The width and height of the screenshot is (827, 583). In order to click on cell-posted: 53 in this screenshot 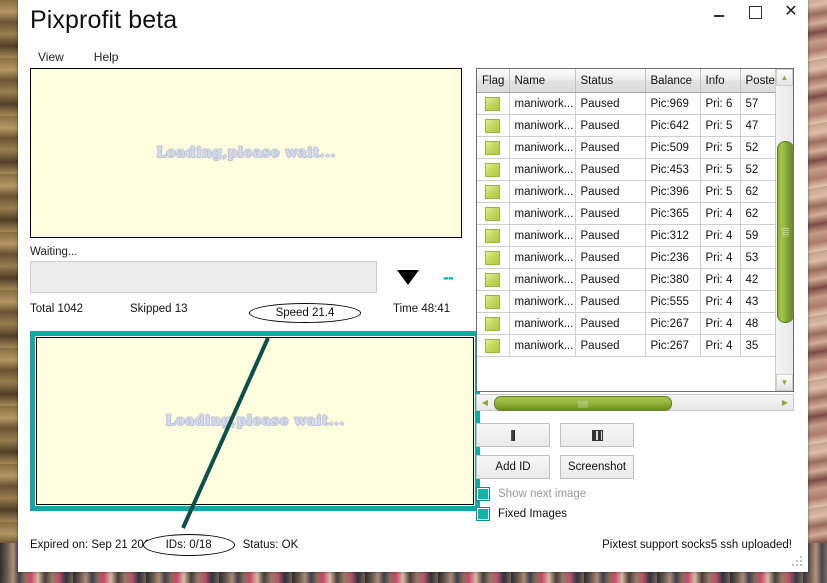, I will do `click(758, 257)`.